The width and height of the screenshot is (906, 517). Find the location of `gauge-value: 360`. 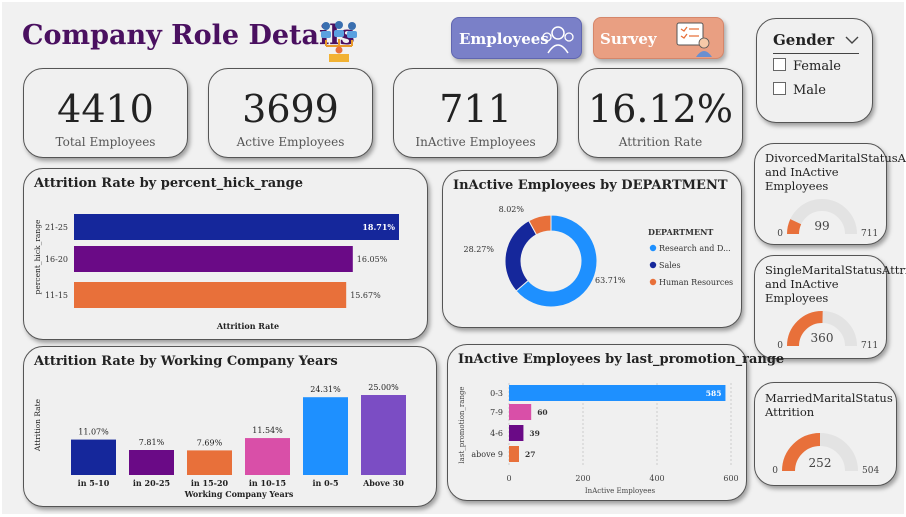

gauge-value: 360 is located at coordinates (822, 338).